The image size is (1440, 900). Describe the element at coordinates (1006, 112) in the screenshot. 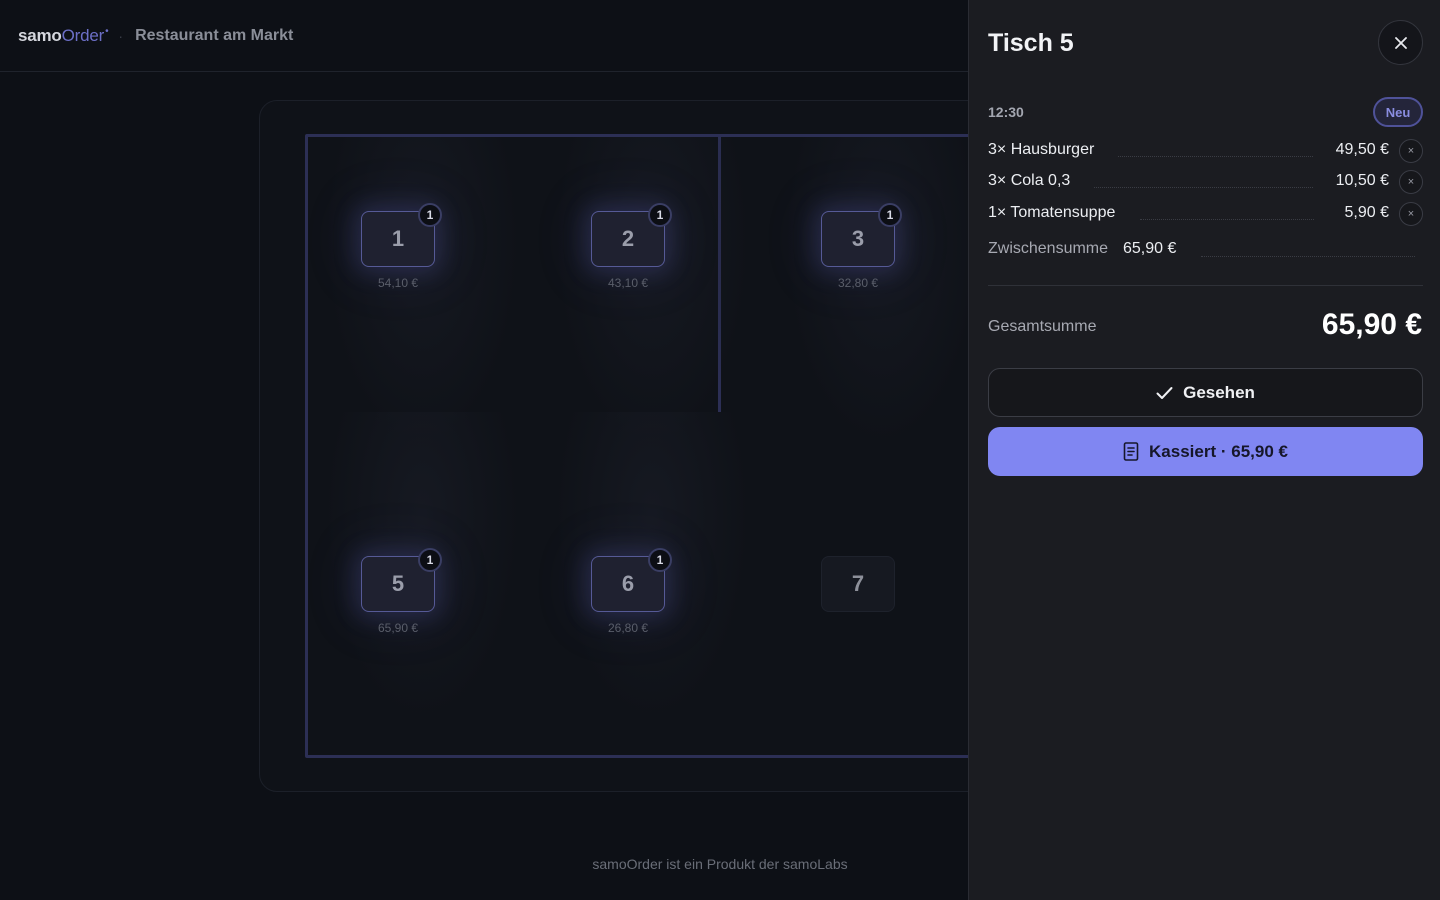

I see `order-time: 12:30` at that location.